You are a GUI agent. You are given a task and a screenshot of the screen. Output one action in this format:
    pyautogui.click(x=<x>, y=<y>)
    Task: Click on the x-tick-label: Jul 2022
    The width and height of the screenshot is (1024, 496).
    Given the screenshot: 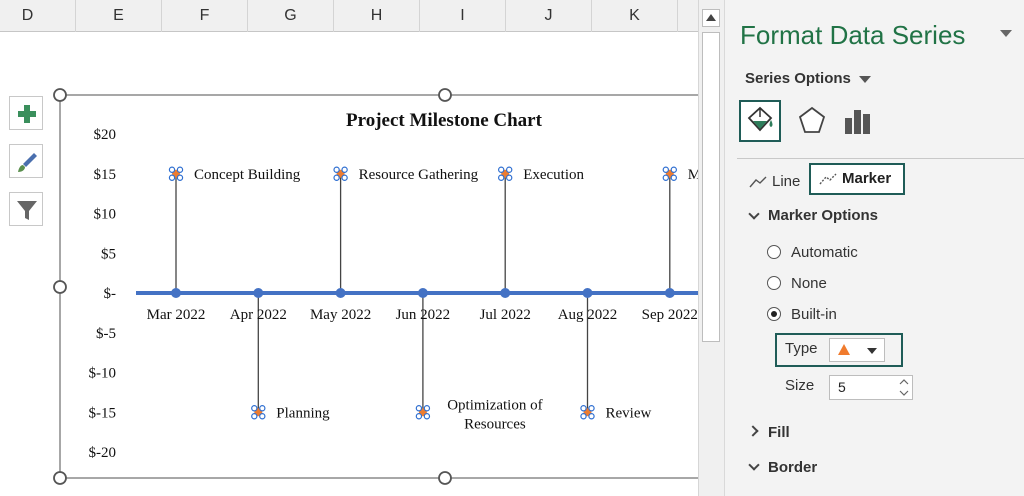 What is the action you would take?
    pyautogui.click(x=505, y=315)
    